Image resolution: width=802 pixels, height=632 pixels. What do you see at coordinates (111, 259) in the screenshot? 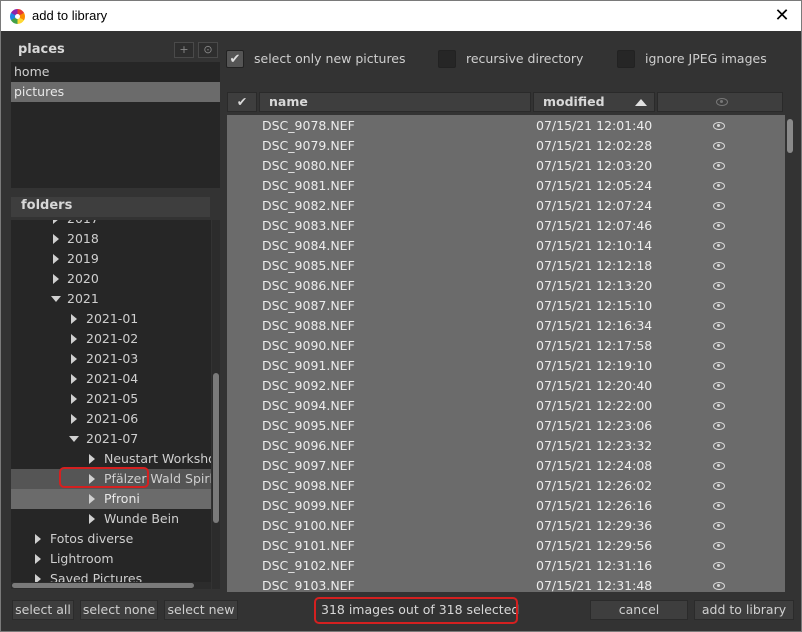
I see `tree-item-2019: 2019` at bounding box center [111, 259].